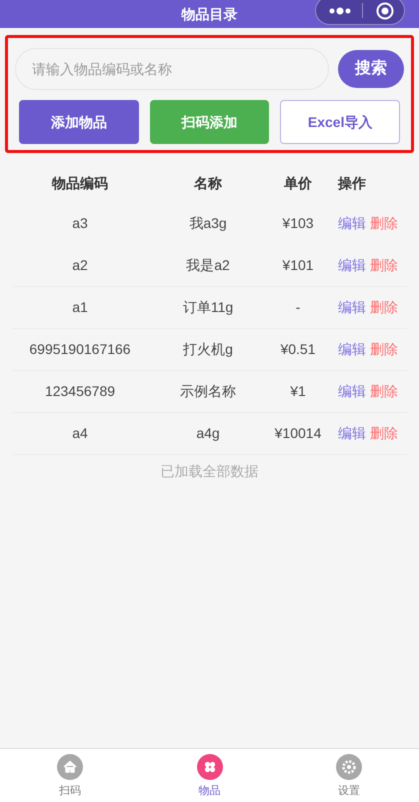  I want to click on column-header: 名称, so click(207, 183).